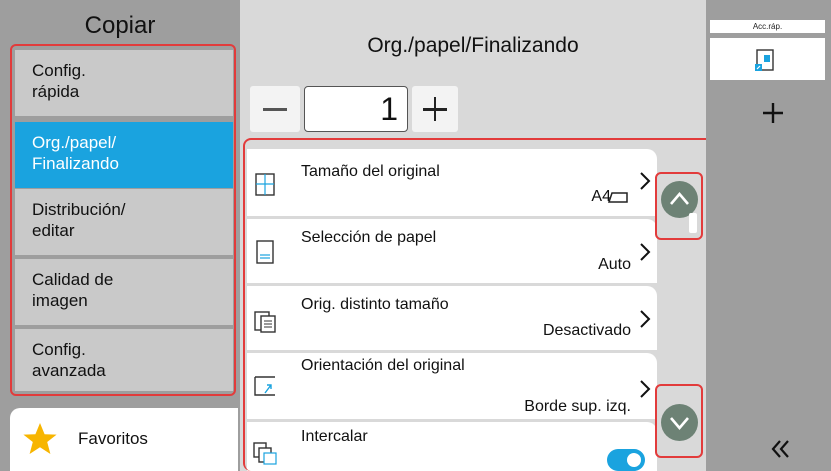 This screenshot has height=471, width=831. Describe the element at coordinates (113, 438) in the screenshot. I see `favorites-label: Favoritos` at that location.